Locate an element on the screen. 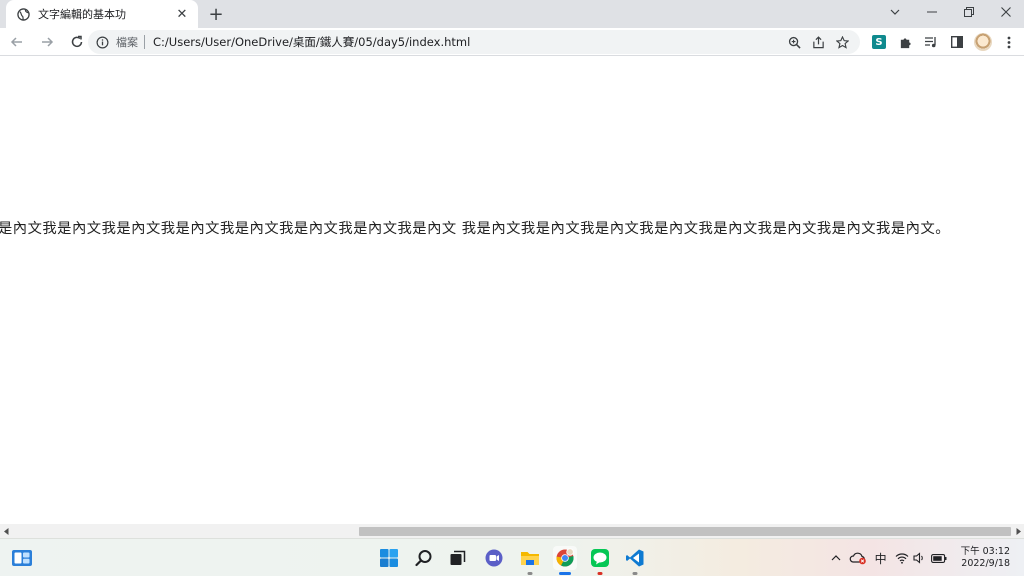 The height and width of the screenshot is (576, 1024). vscode-icon is located at coordinates (635, 558).